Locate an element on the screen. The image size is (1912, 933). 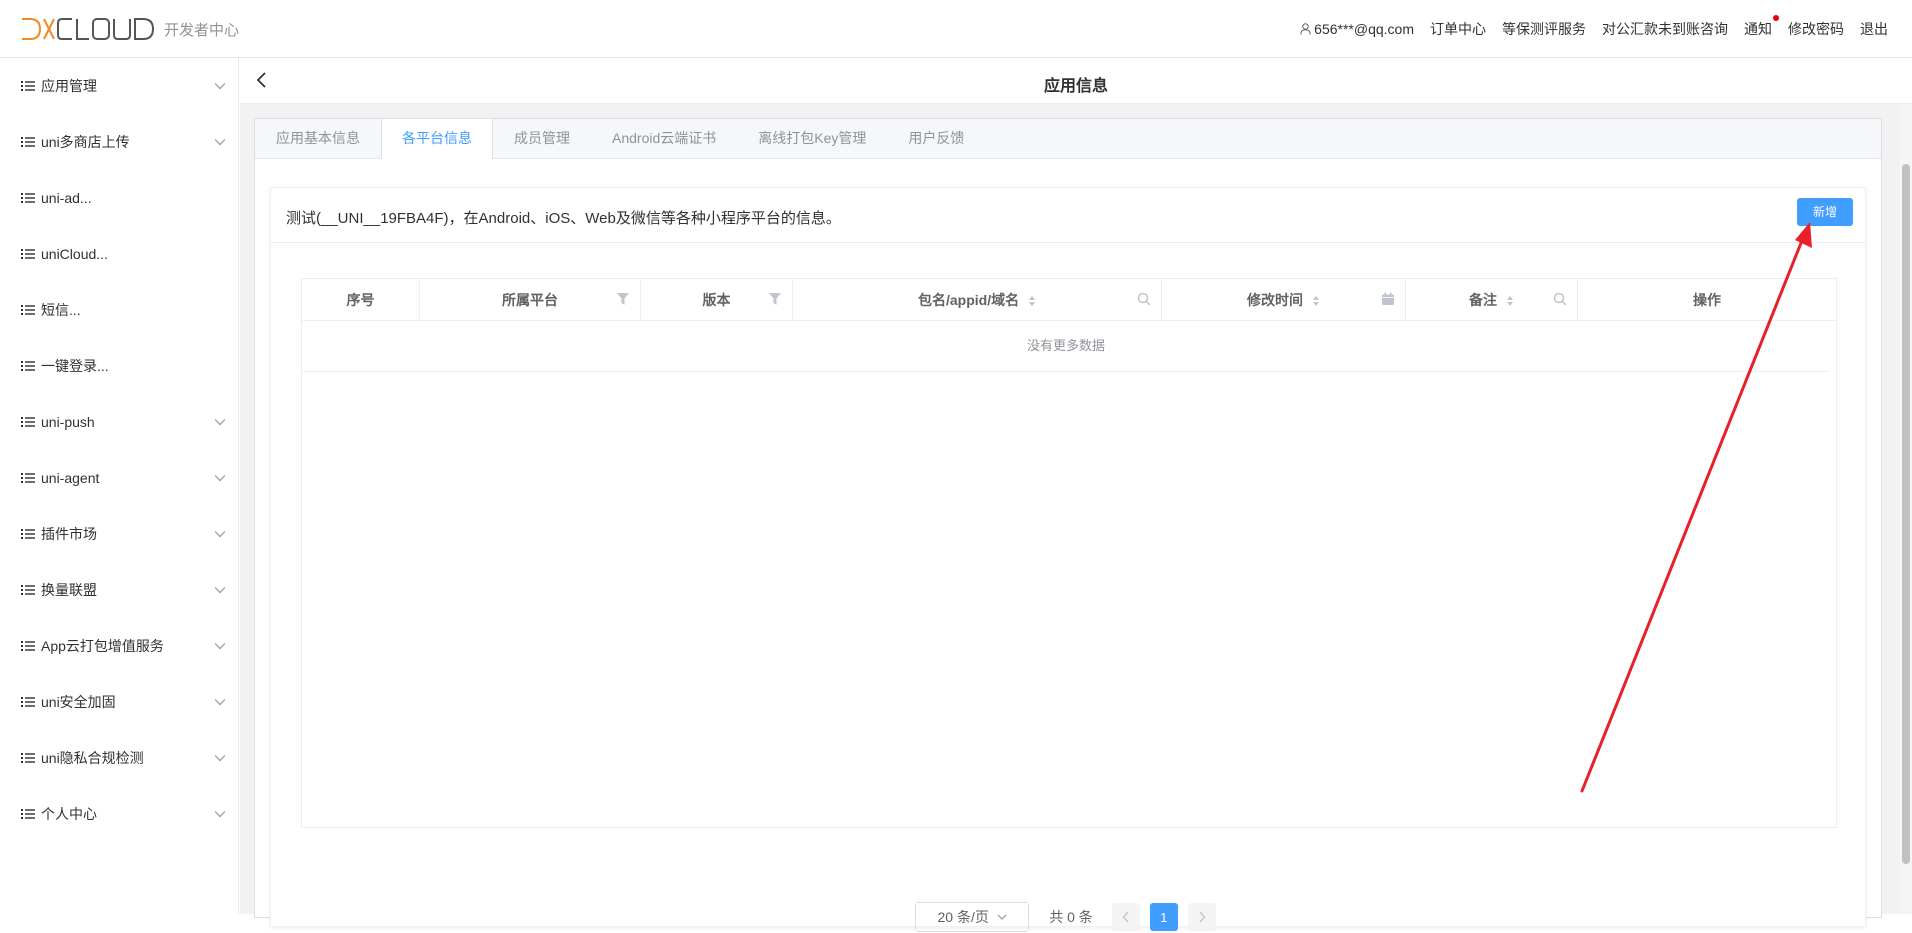
sidebar-item-label: uni-push is located at coordinates (68, 422).